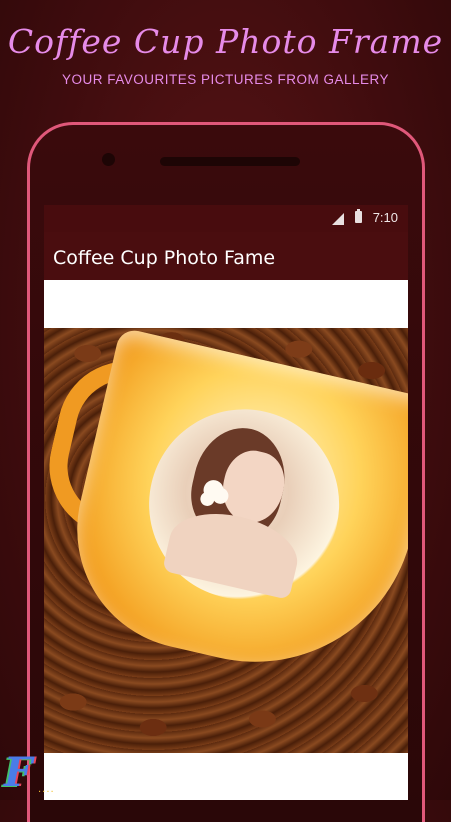 This screenshot has width=451, height=822. I want to click on app-title: Coffee Cup Photo Fame, so click(164, 258).